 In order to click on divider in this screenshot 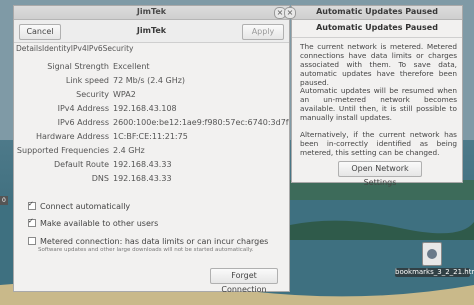, I will do `click(377, 37)`.